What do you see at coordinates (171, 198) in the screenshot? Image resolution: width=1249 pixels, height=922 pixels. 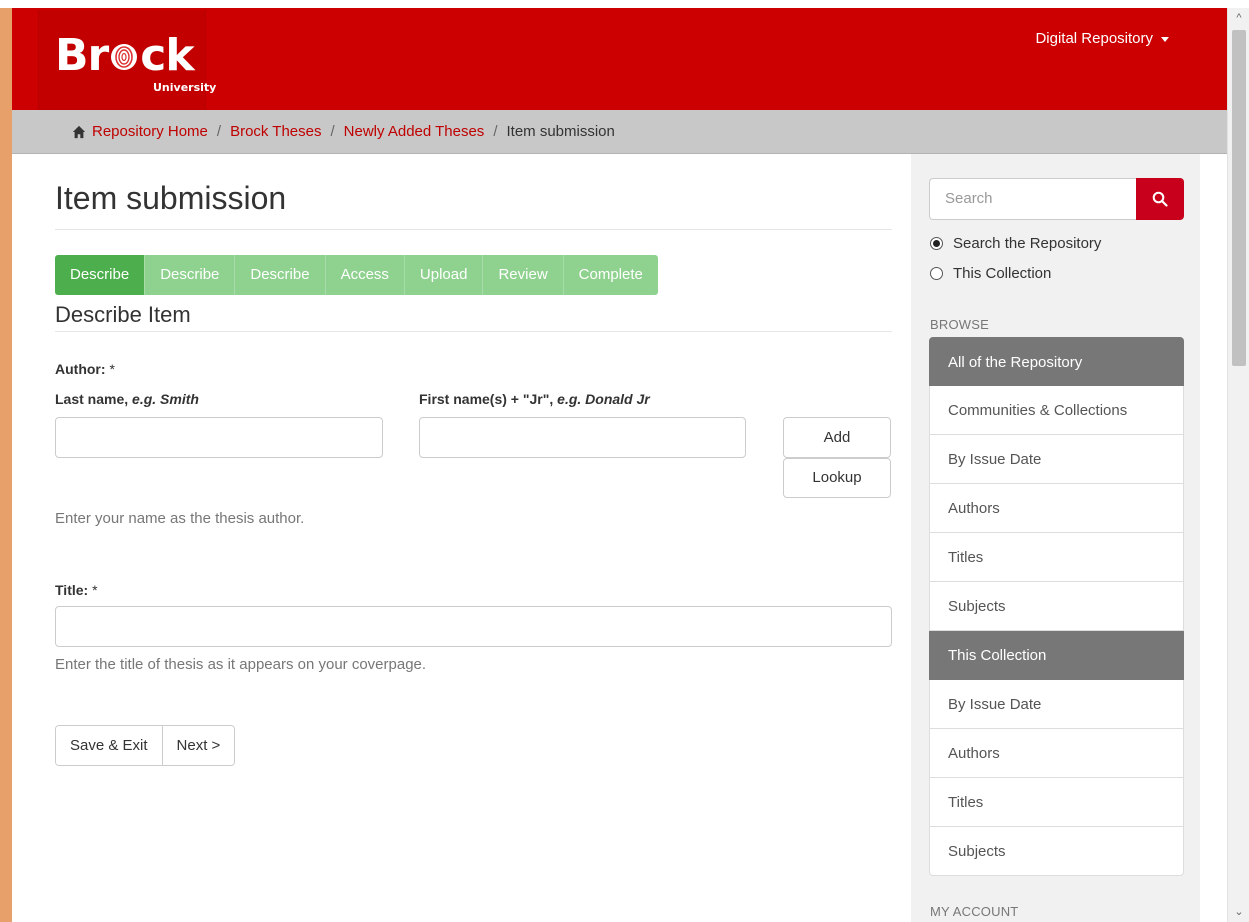 I see `page-title: Item submission` at bounding box center [171, 198].